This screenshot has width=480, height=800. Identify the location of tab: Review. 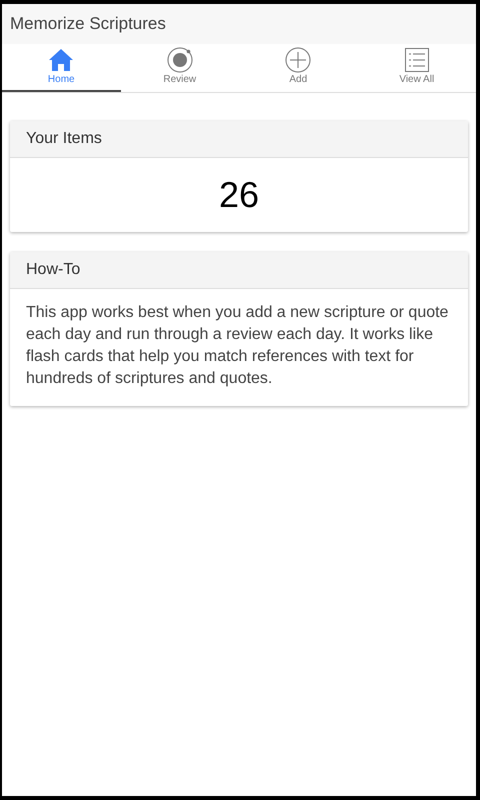
(179, 68).